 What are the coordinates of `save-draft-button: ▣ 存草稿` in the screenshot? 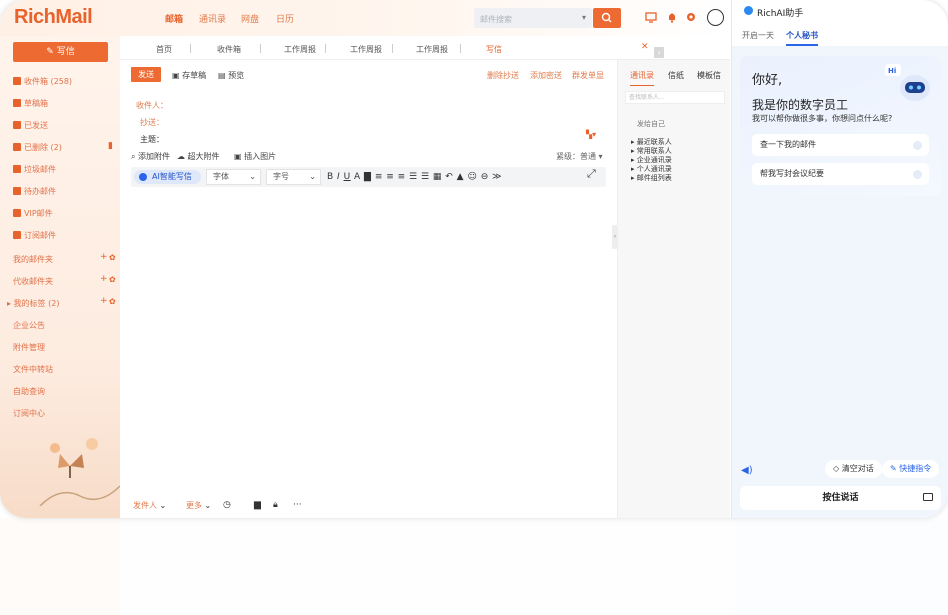 It's located at (189, 75).